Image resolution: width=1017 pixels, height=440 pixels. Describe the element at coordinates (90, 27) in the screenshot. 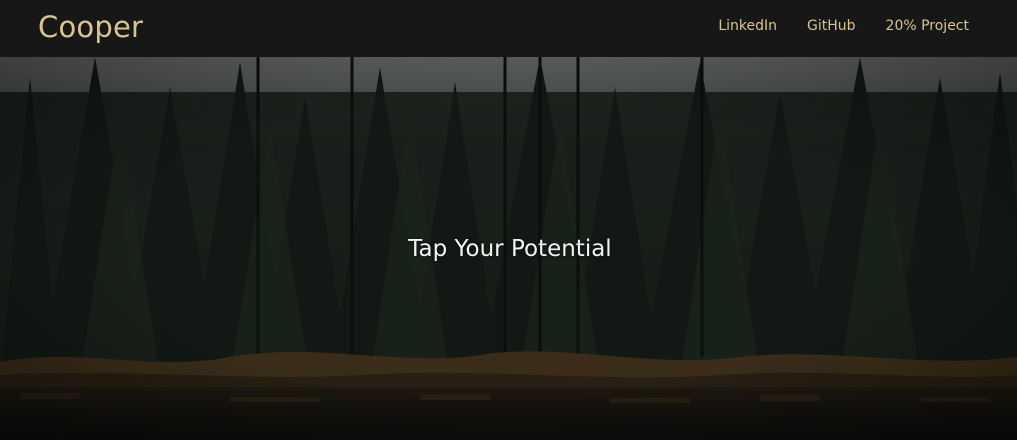

I see `brand-link: Cooper` at that location.